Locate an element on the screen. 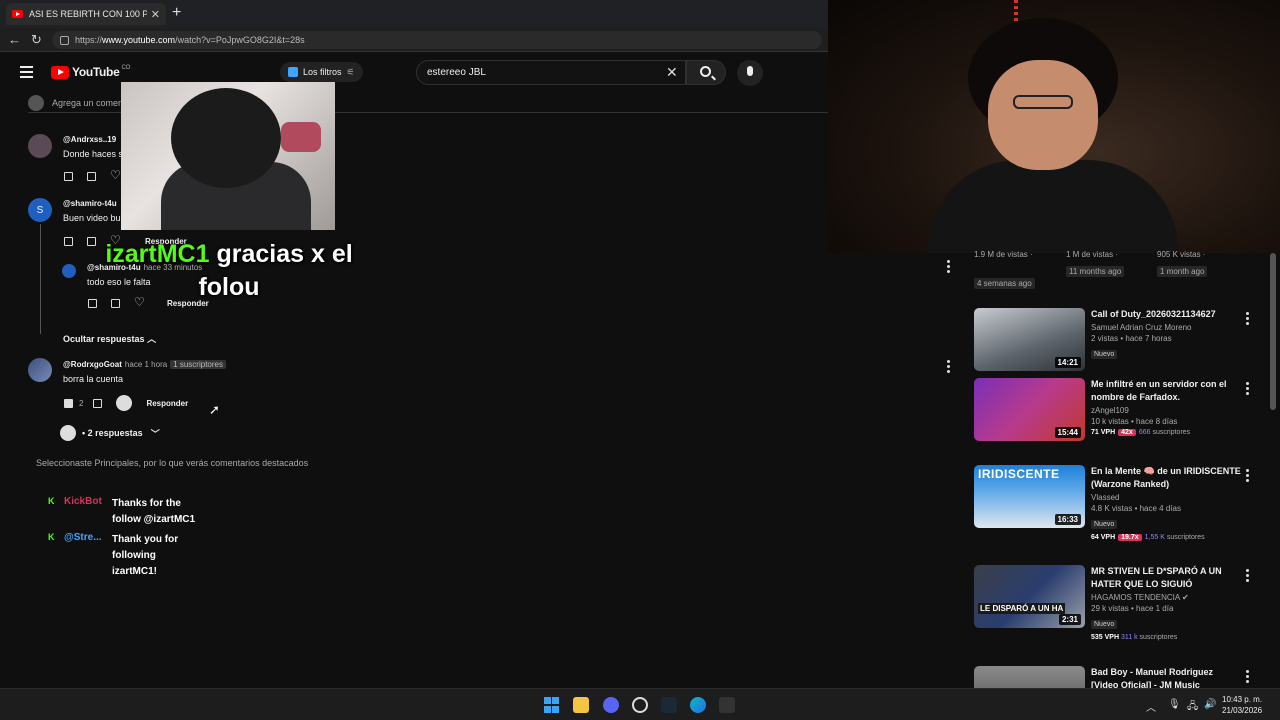  search-input: estereeo JBL is located at coordinates (551, 72).